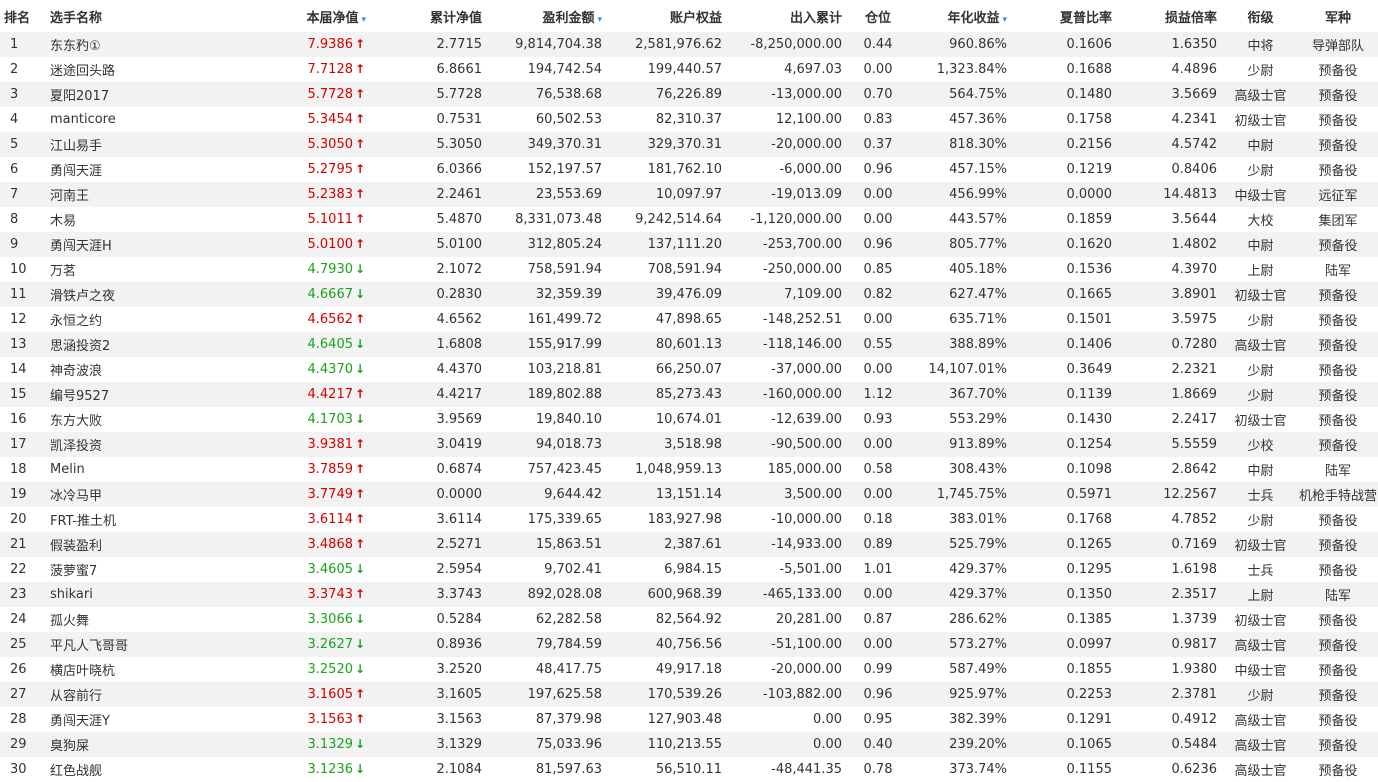 The image size is (1378, 782). What do you see at coordinates (1260, 16) in the screenshot?
I see `col-rank-title-header: 衔级` at bounding box center [1260, 16].